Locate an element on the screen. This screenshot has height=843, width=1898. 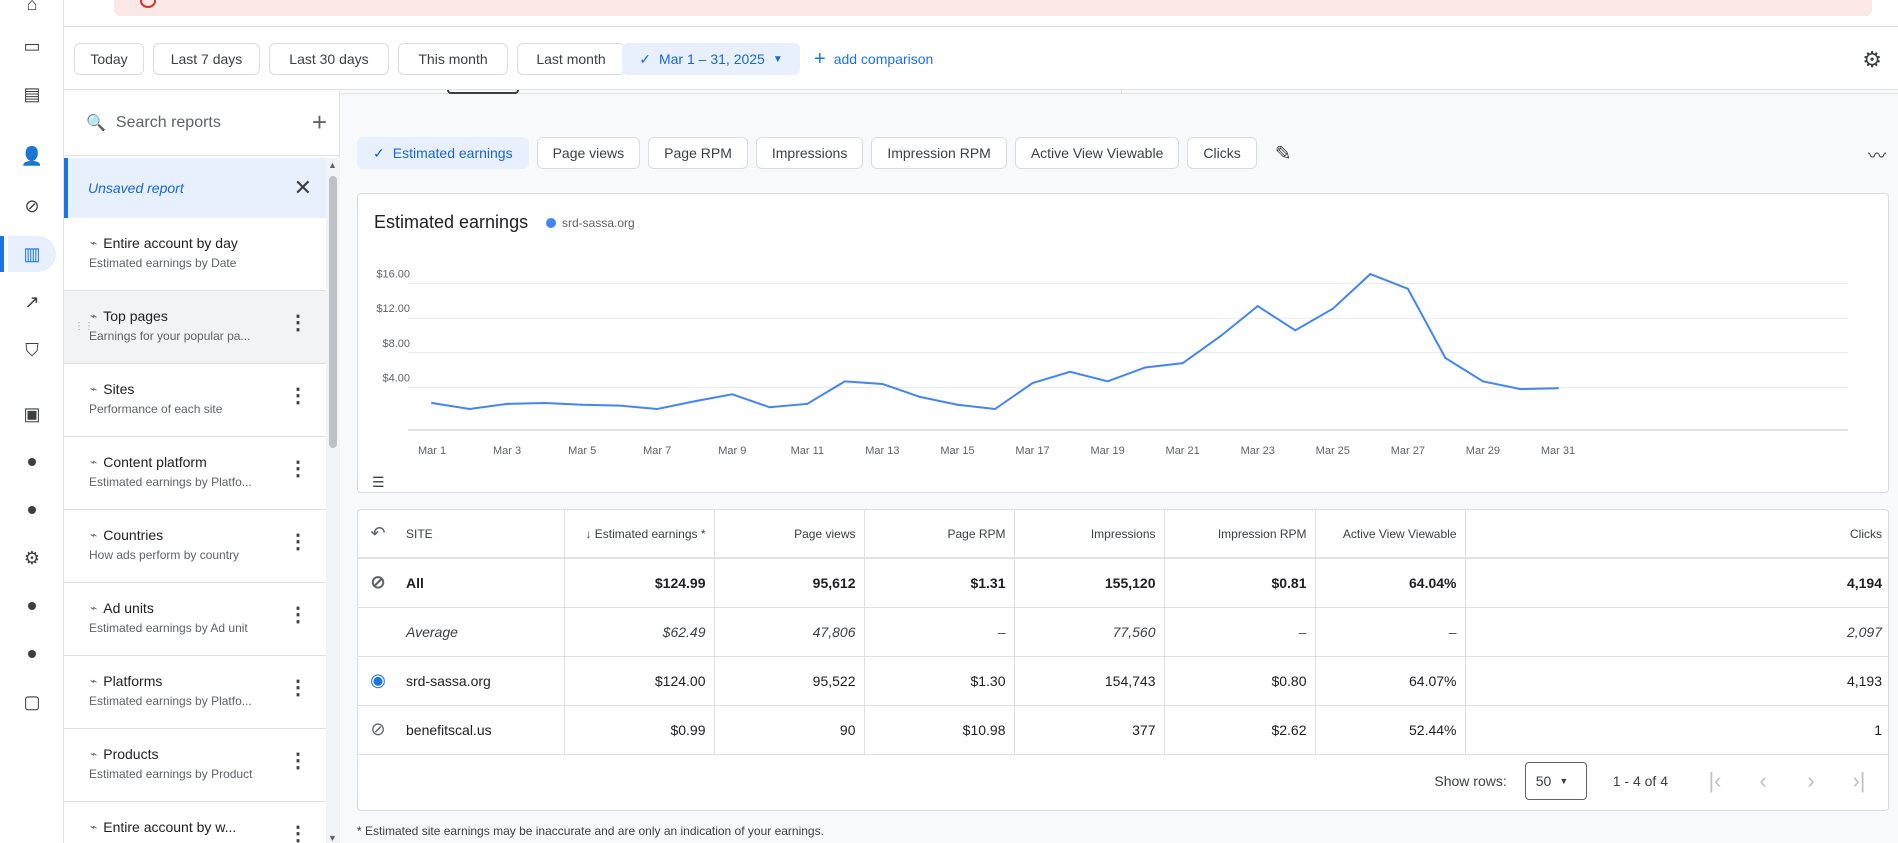
privacy-messaging-icon: 👤 is located at coordinates (32, 156).